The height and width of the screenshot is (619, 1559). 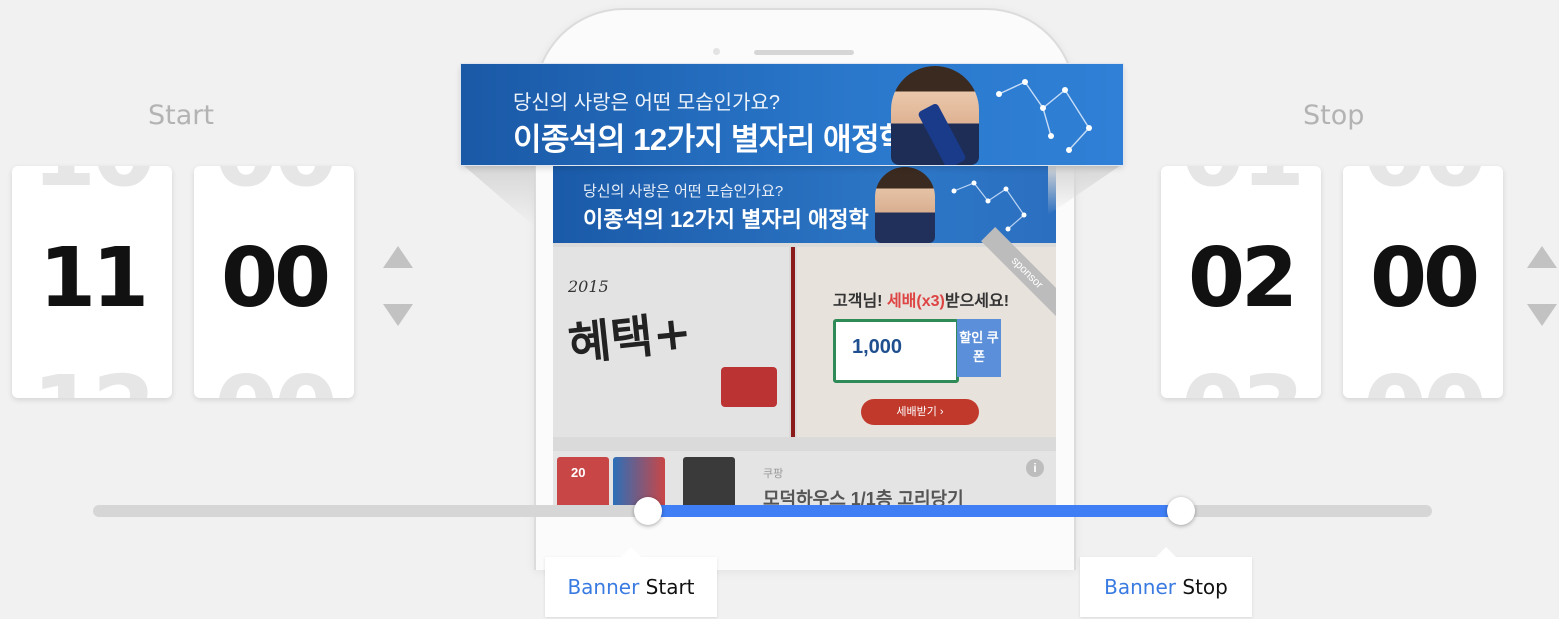 I want to click on banner-start-callout: Banner Start, so click(x=631, y=582).